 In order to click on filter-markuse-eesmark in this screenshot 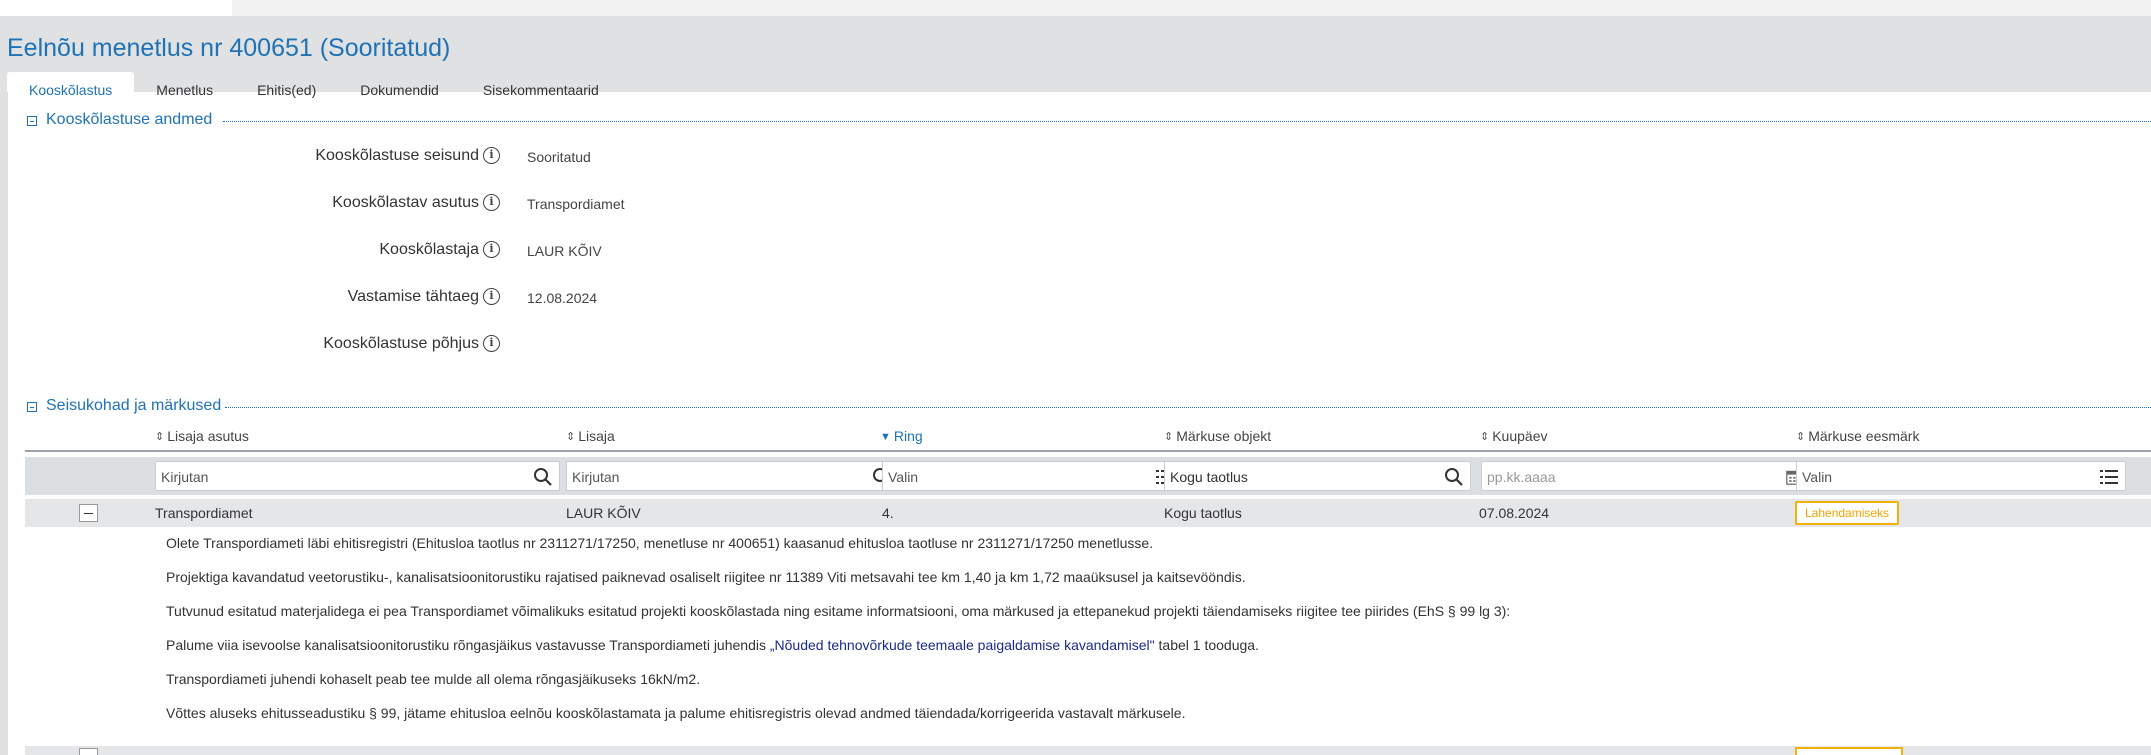, I will do `click(1961, 476)`.